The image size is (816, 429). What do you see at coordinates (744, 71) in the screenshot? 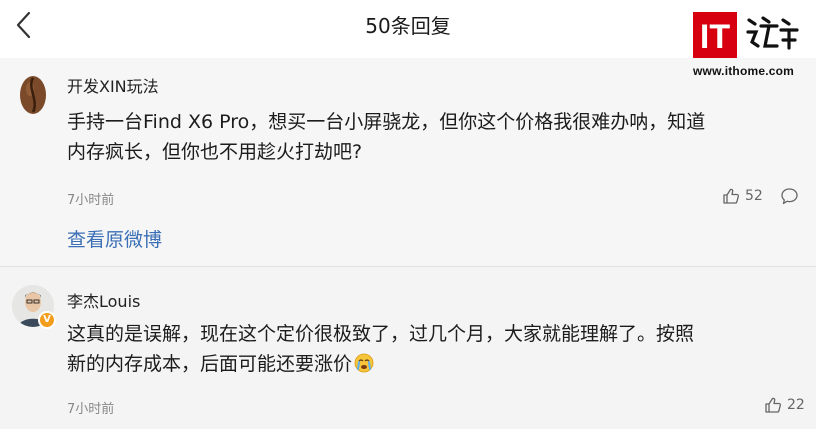
I see `site-url: www.ithome.com` at bounding box center [744, 71].